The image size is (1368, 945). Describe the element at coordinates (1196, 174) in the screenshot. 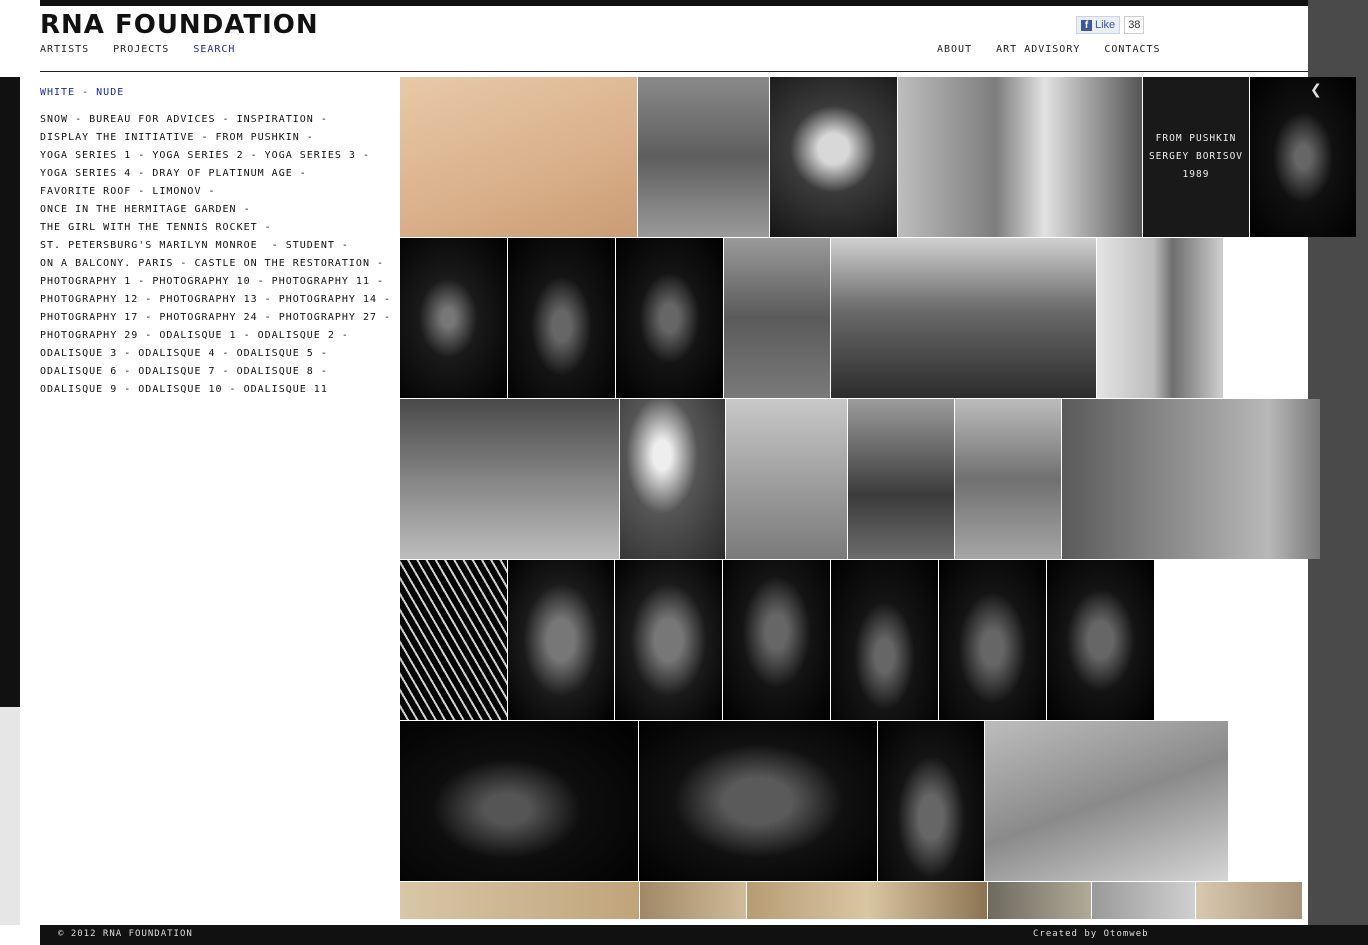

I see `caption-year: 1989` at that location.